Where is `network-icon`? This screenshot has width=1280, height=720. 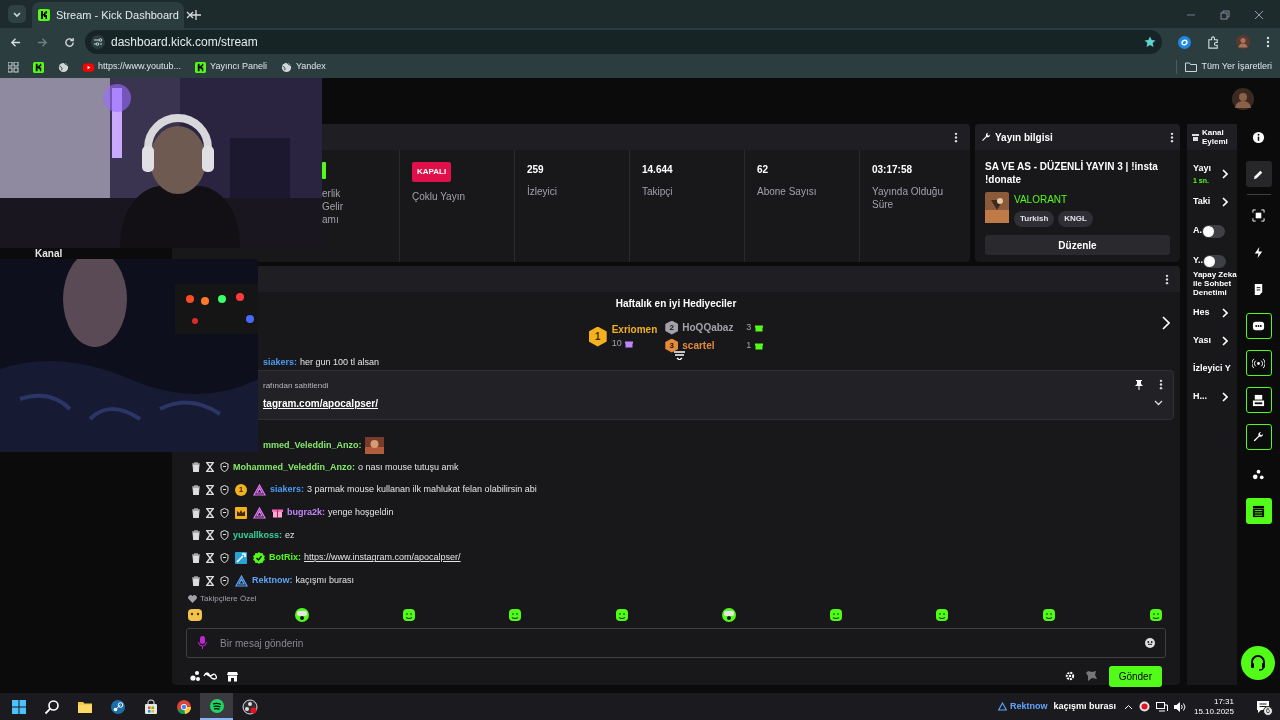
network-icon is located at coordinates (1161, 706).